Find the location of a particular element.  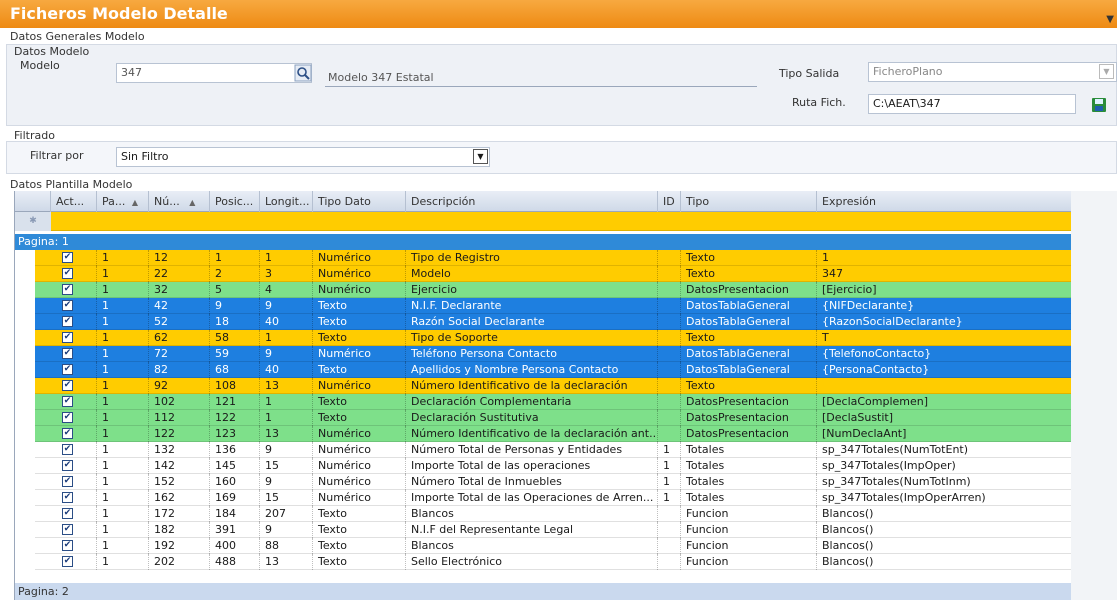

cell-expresion: sp_347Totales(ImpOper) is located at coordinates (944, 466).